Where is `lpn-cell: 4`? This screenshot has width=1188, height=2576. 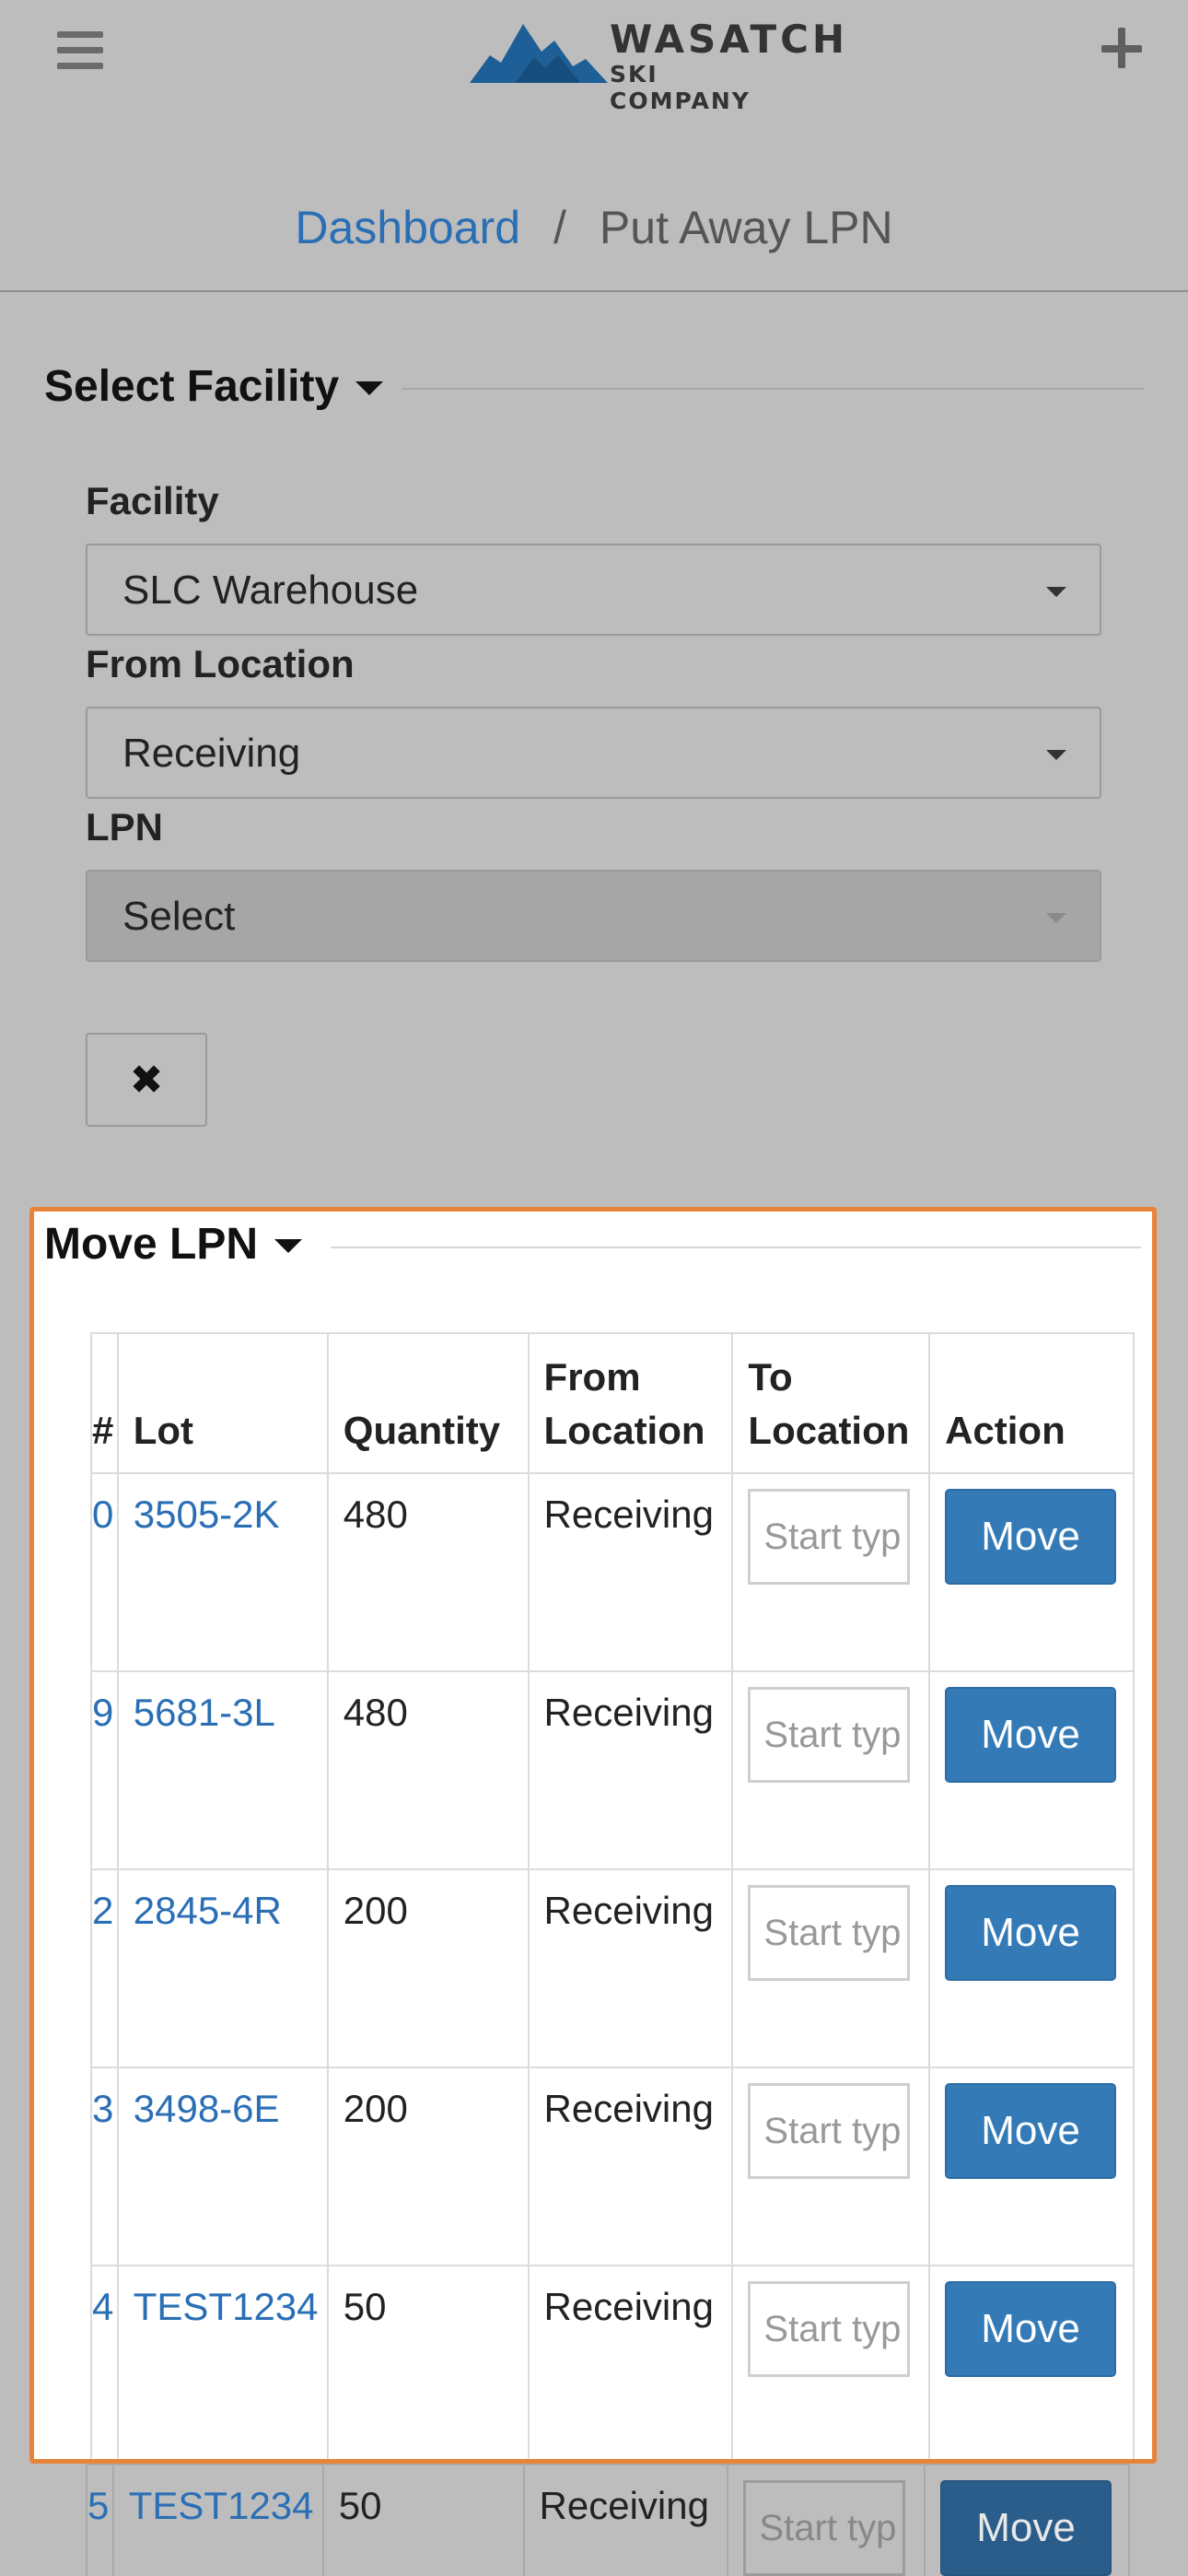
lpn-cell: 4 is located at coordinates (105, 2362).